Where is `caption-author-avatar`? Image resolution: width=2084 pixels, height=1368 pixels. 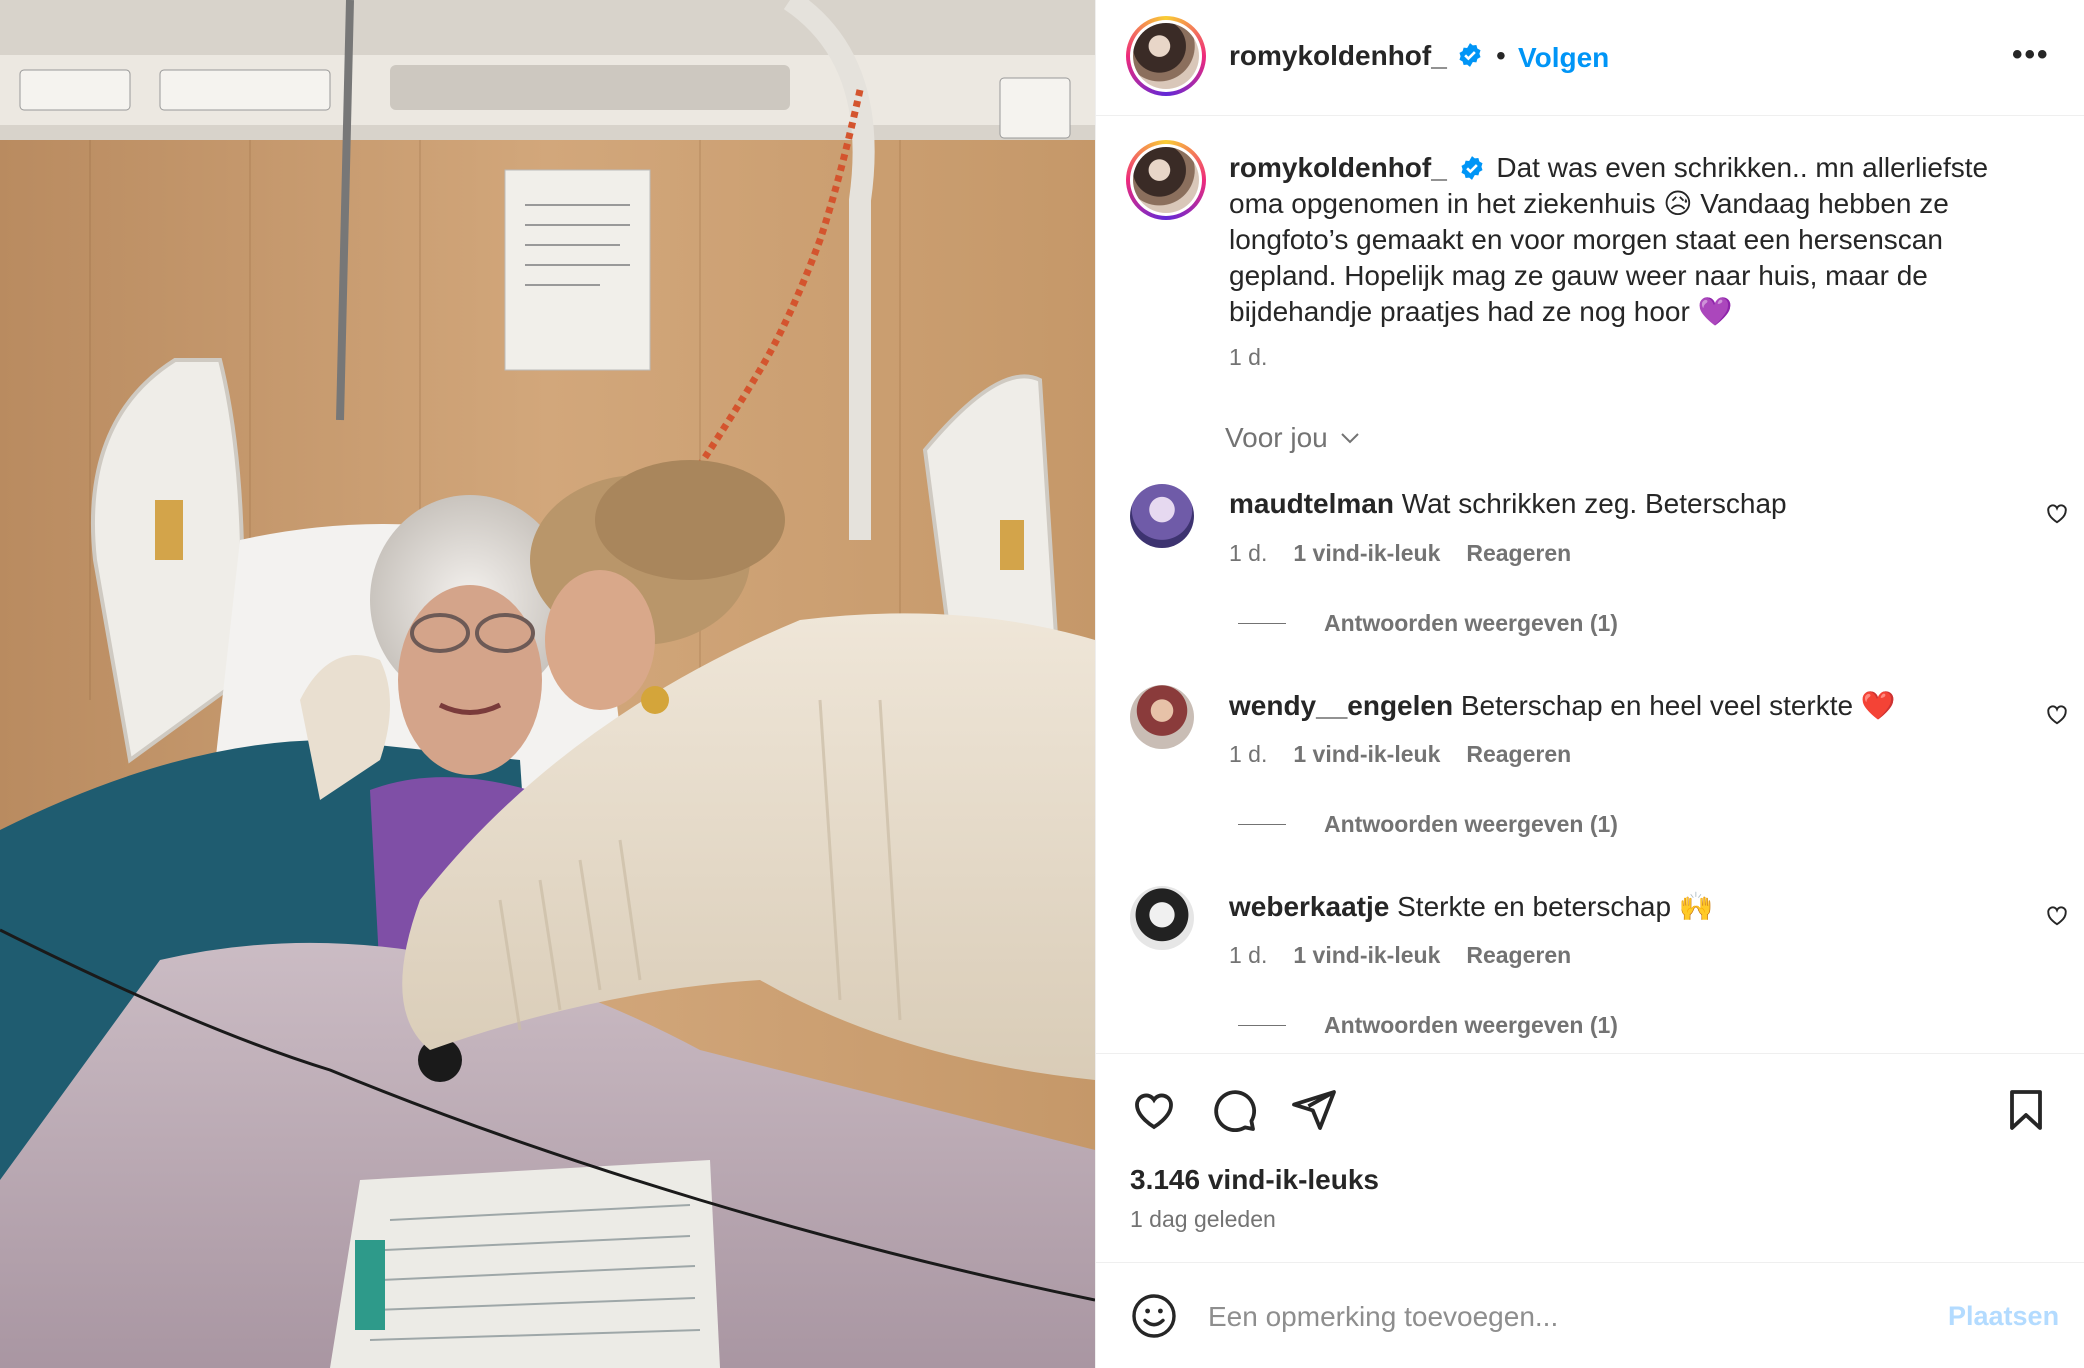 caption-author-avatar is located at coordinates (1166, 180).